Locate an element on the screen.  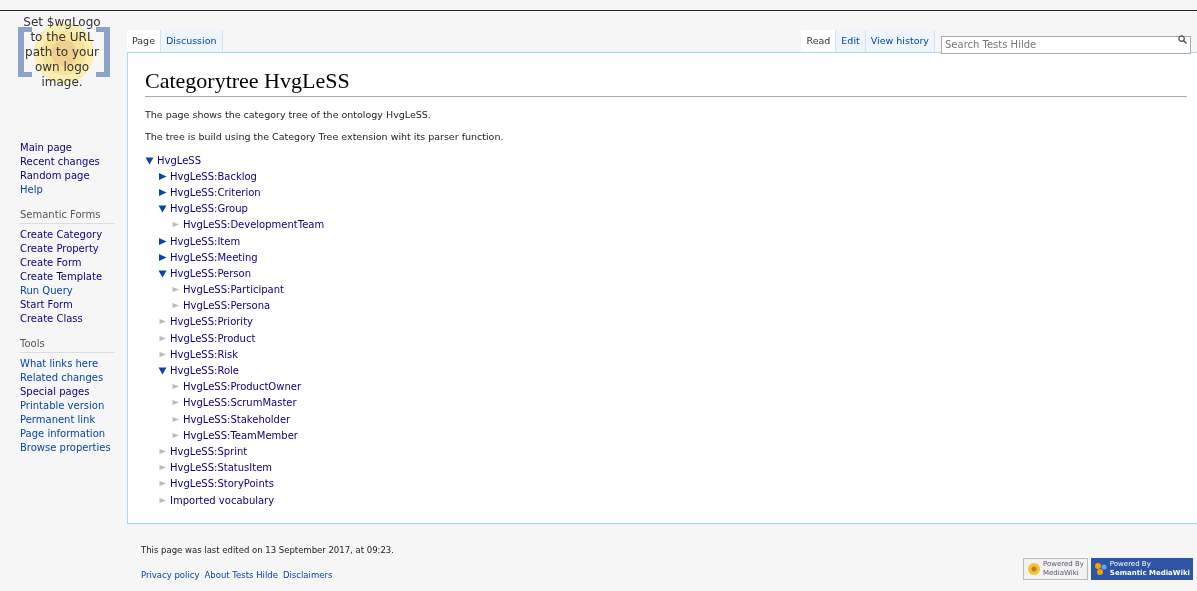
tab: Page is located at coordinates (144, 41).